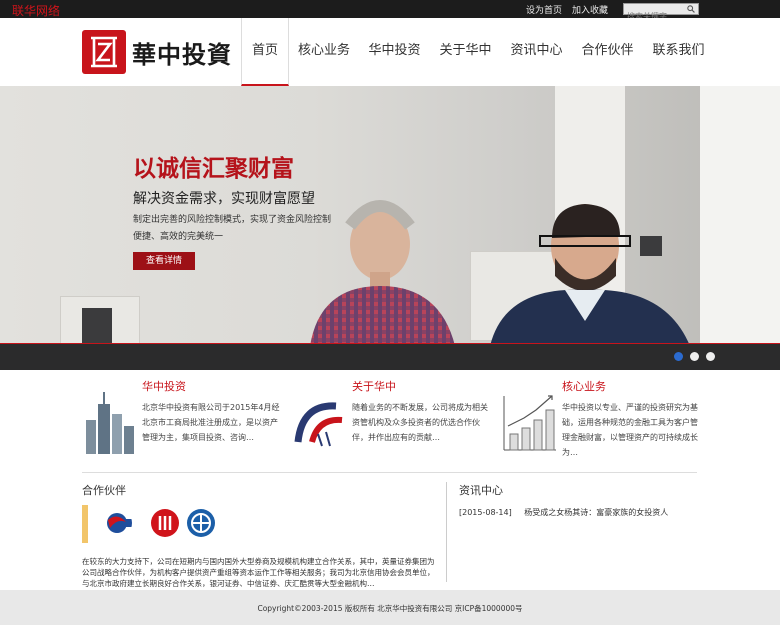 The height and width of the screenshot is (625, 780). What do you see at coordinates (465, 52) in the screenshot?
I see `nav-item-about: 关于华中` at bounding box center [465, 52].